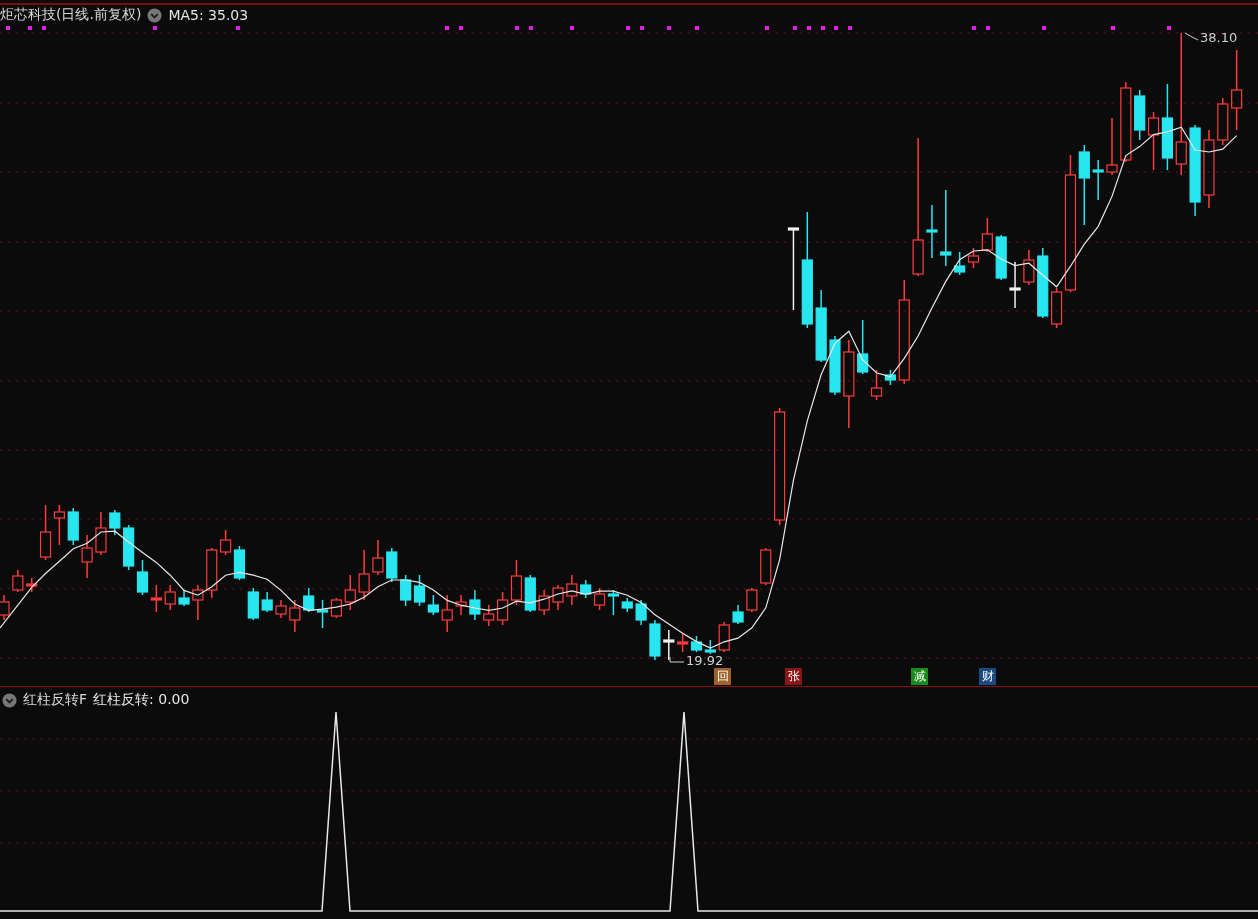 The height and width of the screenshot is (919, 1258). Describe the element at coordinates (208, 15) in the screenshot. I see `indicator-value: MA5: 35.03` at that location.